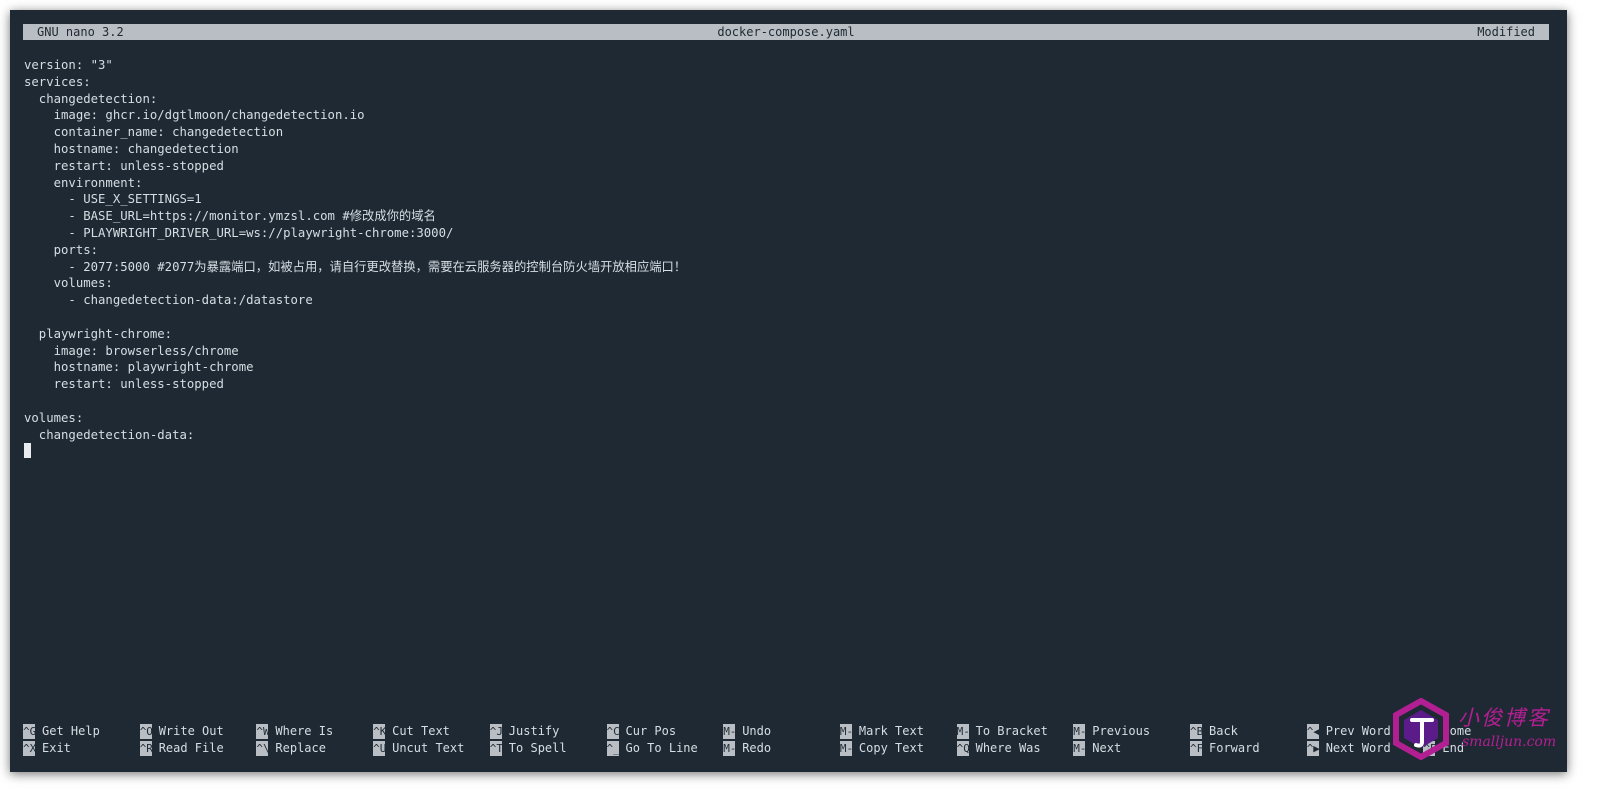 The width and height of the screenshot is (1599, 798). Describe the element at coordinates (891, 748) in the screenshot. I see `shortcut-label: Copy Text` at that location.